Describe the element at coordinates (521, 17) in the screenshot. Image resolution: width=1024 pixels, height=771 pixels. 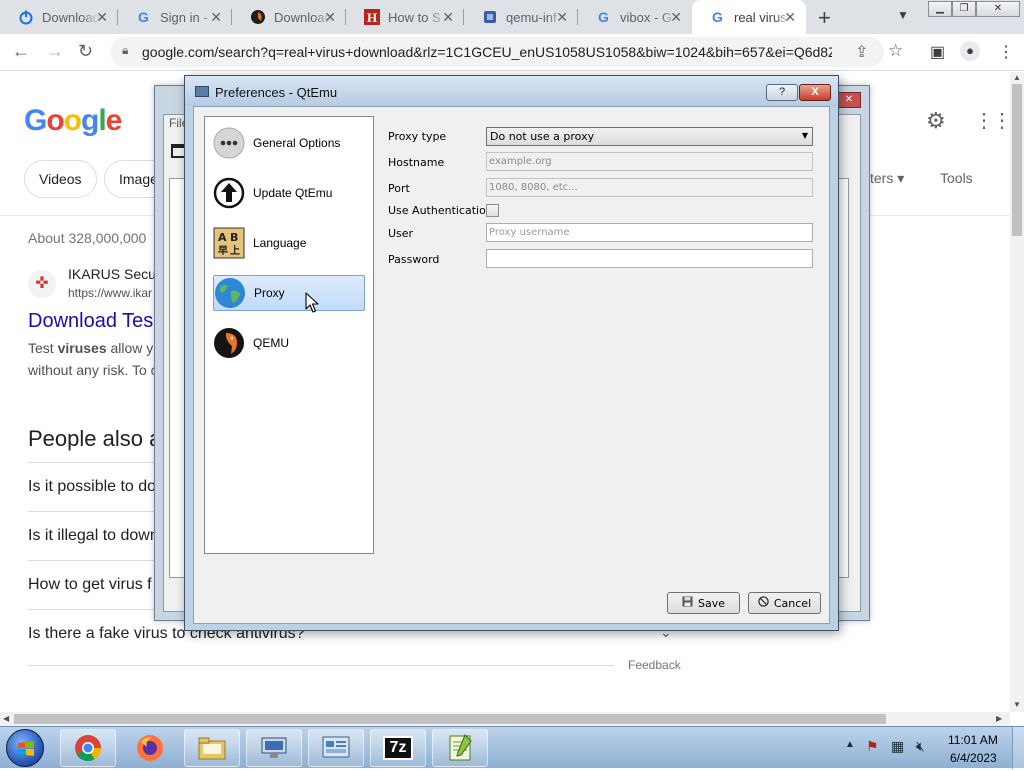
I see `browser-tab: qemu-inf ✕` at that location.